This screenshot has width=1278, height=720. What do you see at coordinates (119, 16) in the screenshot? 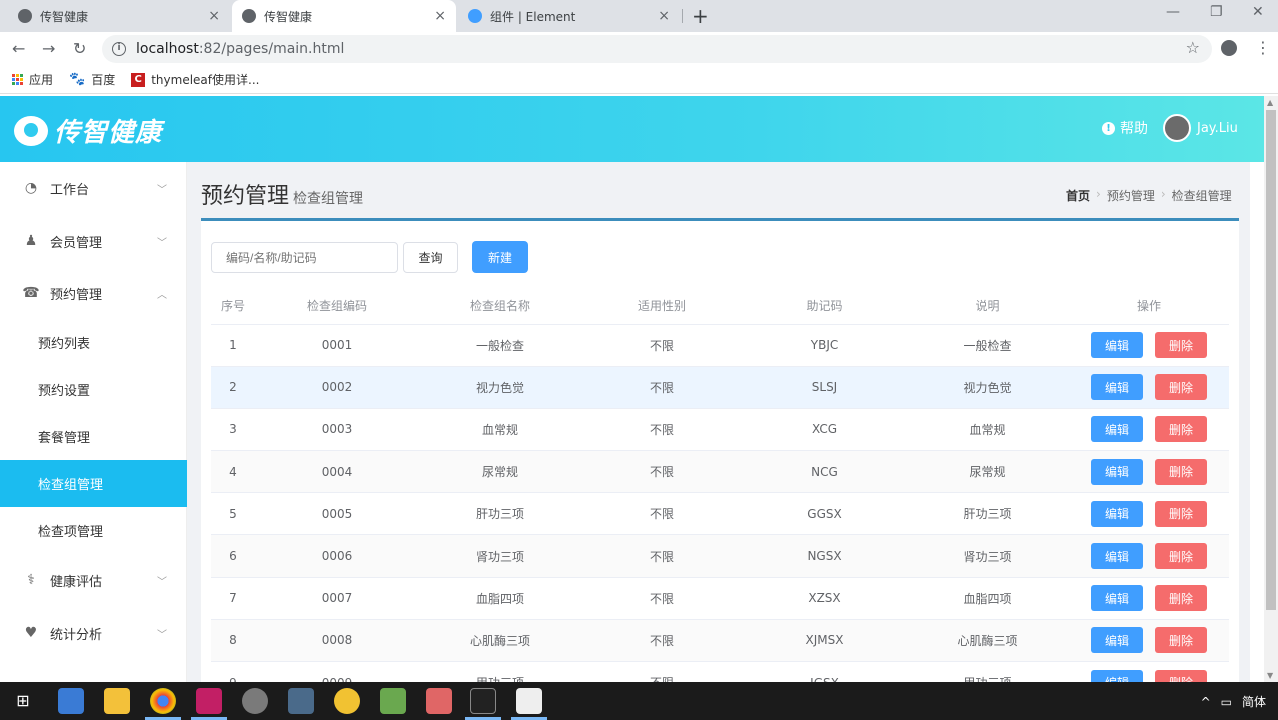
I see `browser-tab-1: 传智健康 ×` at bounding box center [119, 16].